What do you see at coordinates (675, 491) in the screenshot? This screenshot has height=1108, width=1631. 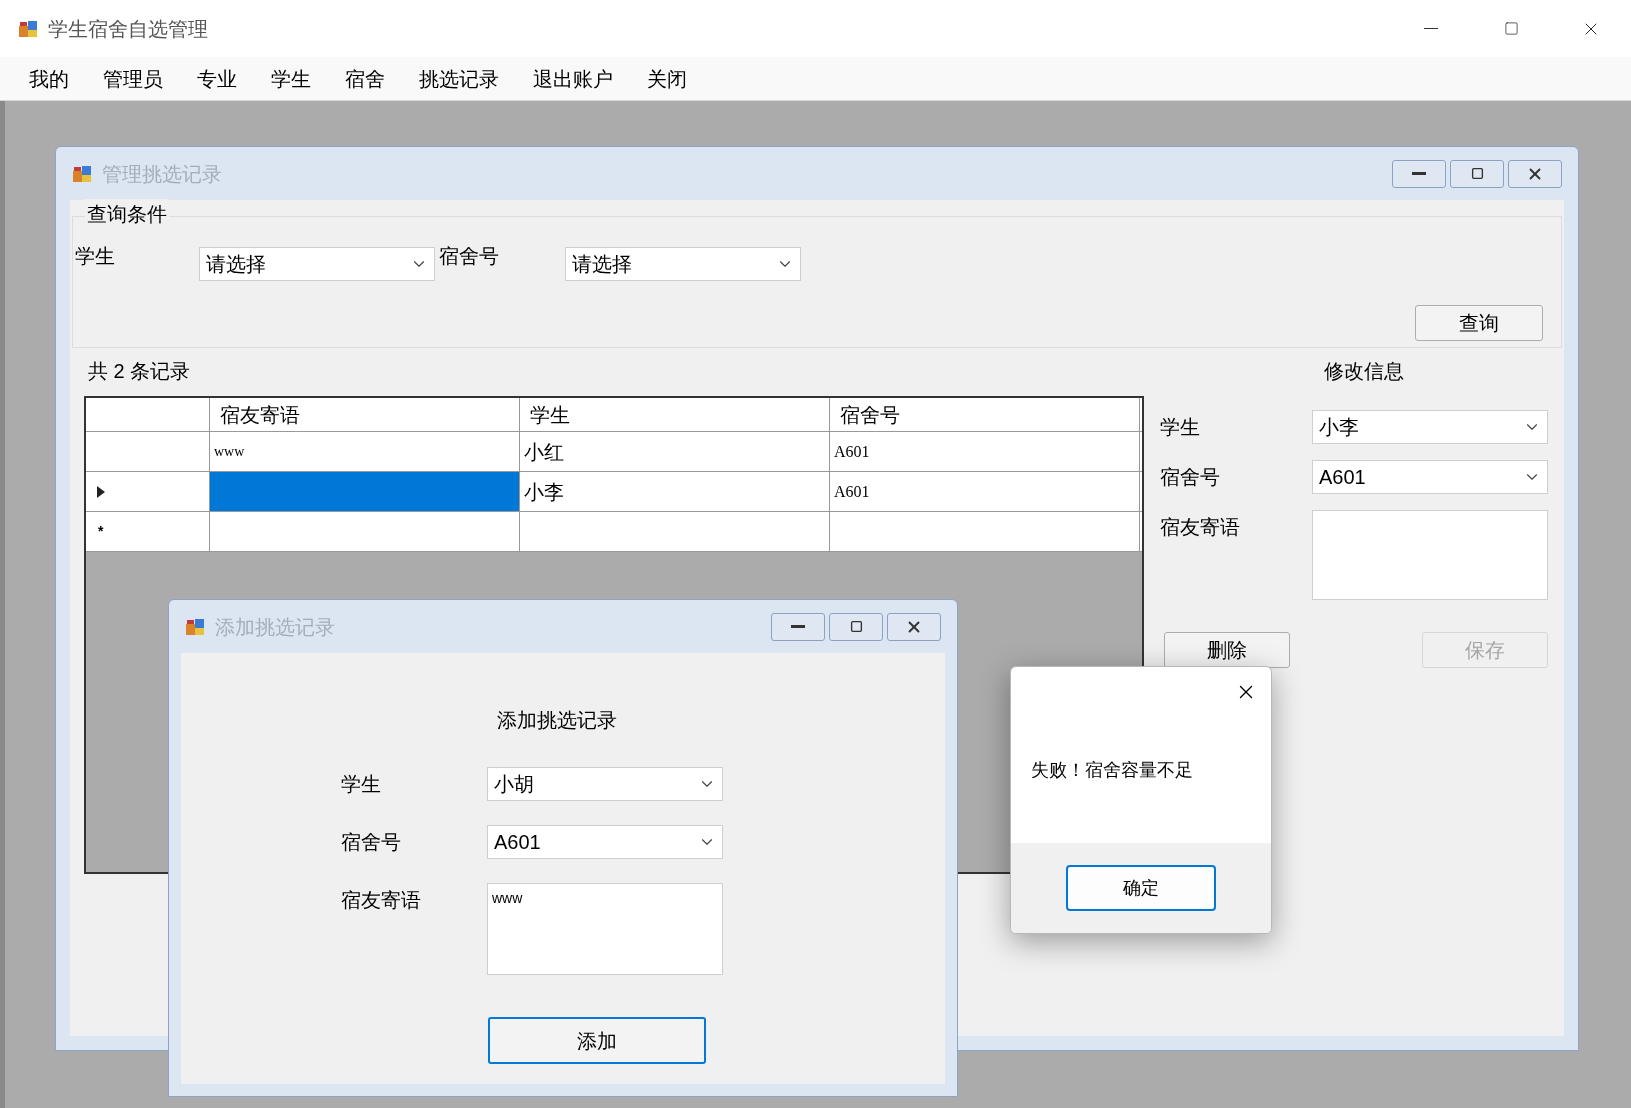 I see `table-cell: 小李` at bounding box center [675, 491].